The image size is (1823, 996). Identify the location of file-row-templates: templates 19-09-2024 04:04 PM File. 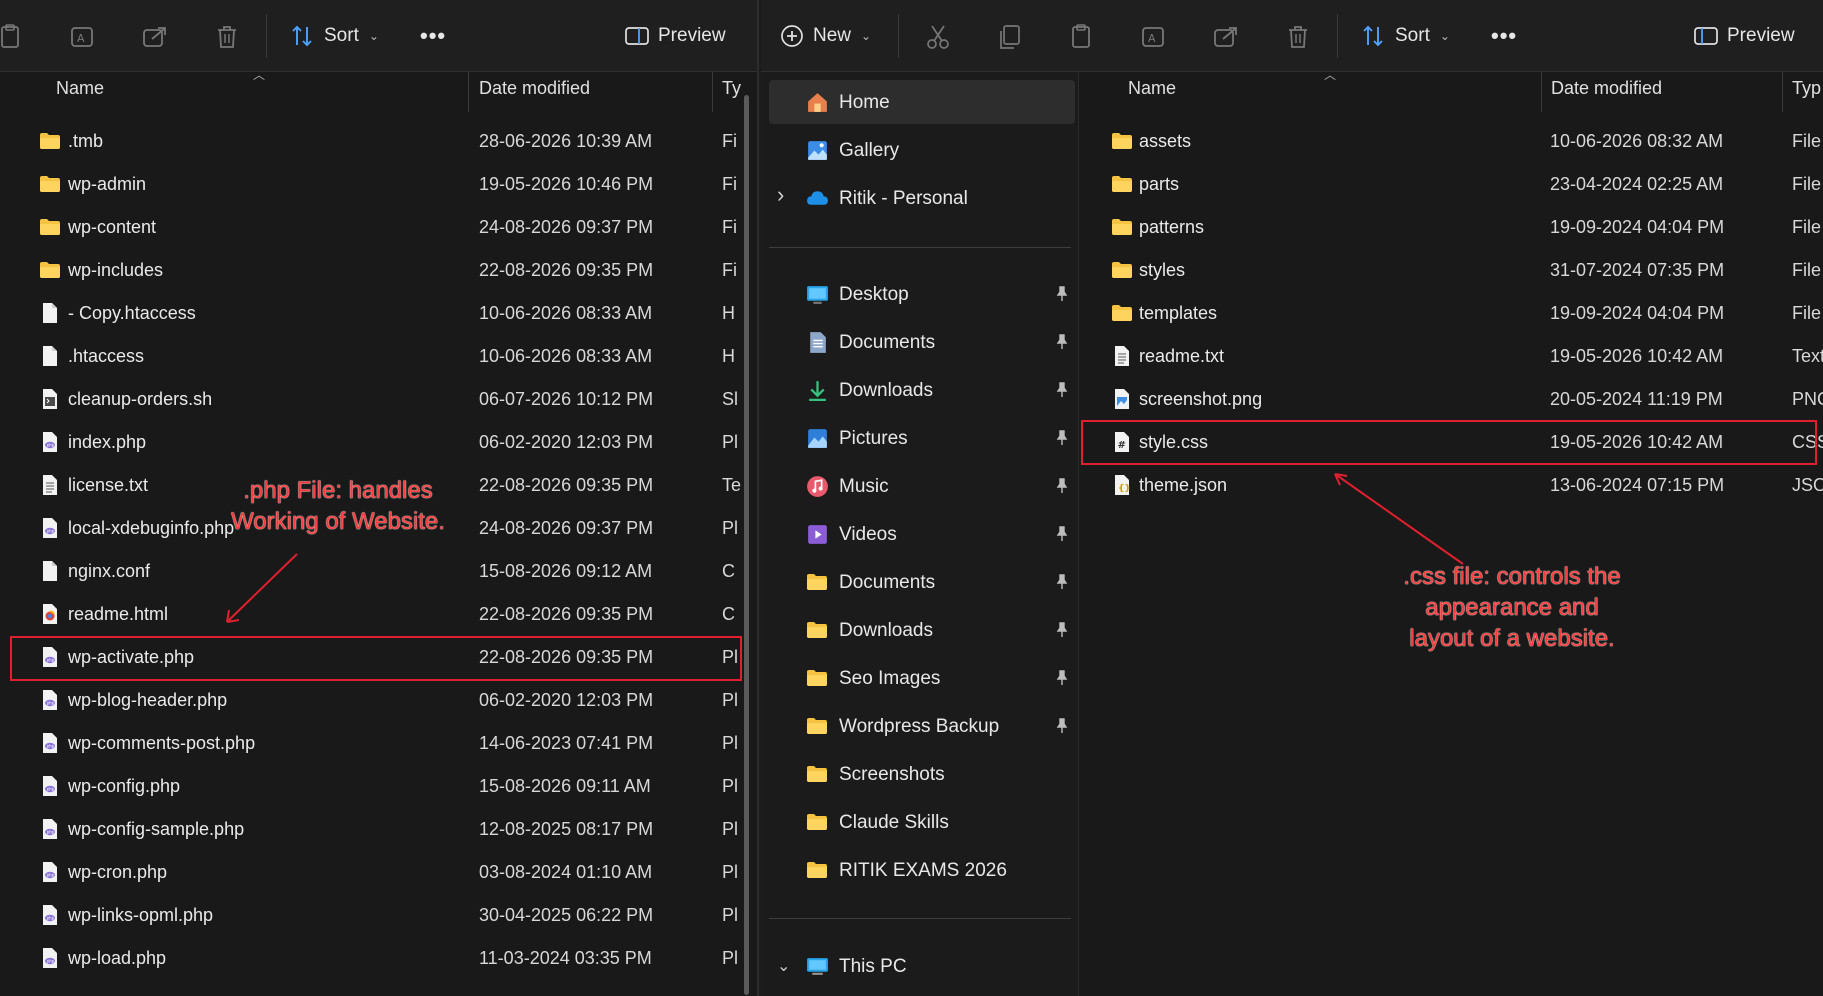
(1465, 313).